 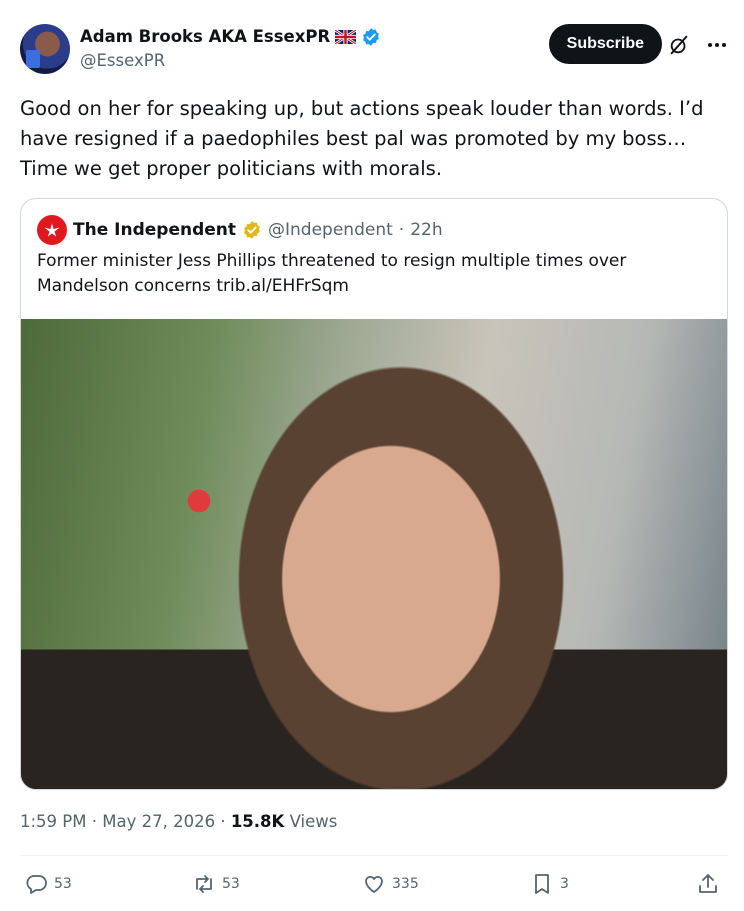 What do you see at coordinates (549, 884) in the screenshot?
I see `bookmark-button: 3` at bounding box center [549, 884].